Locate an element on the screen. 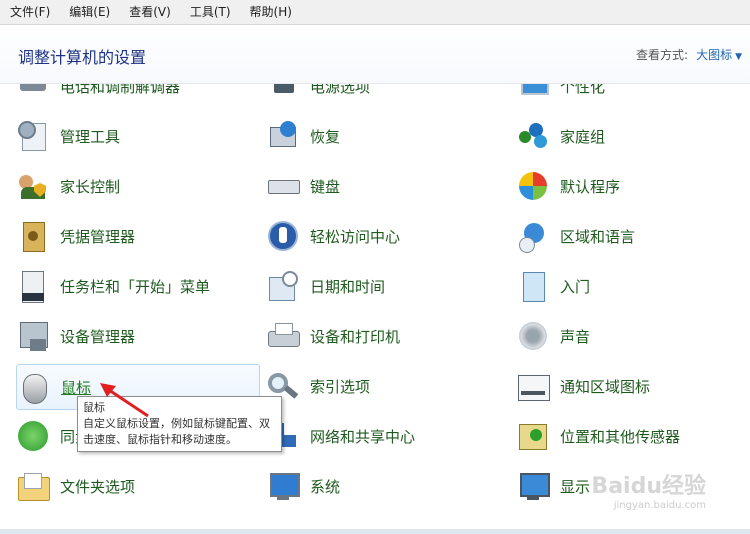 Image resolution: width=750 pixels, height=534 pixels. recovery-icon is located at coordinates (283, 136).